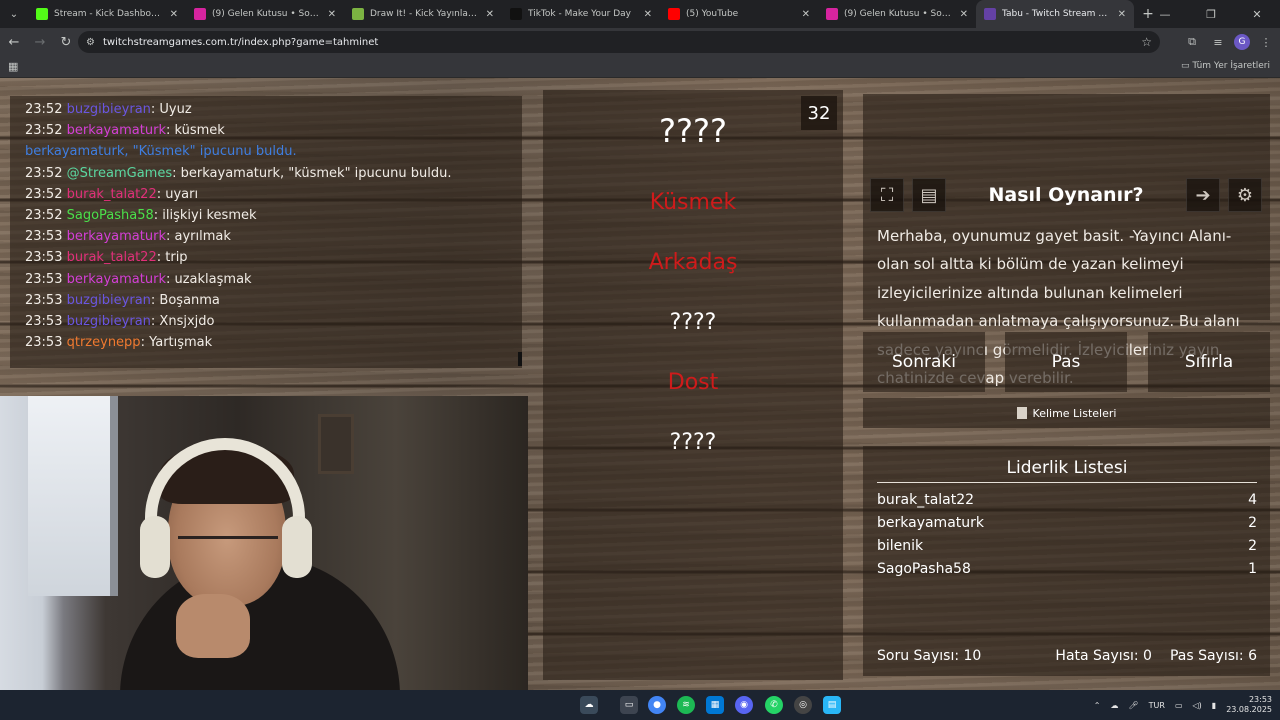 This screenshot has width=1280, height=720. I want to click on hidden-word: ????, so click(693, 442).